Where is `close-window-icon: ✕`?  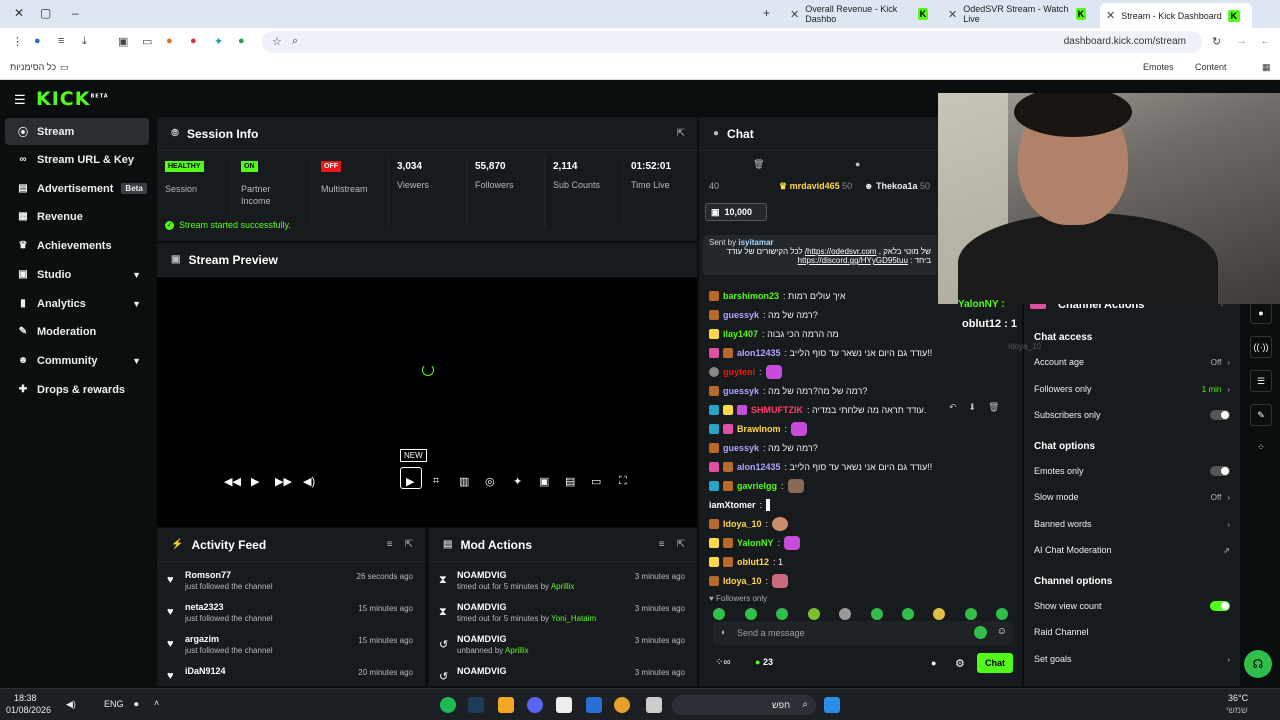
close-window-icon: ✕ is located at coordinates (19, 13).